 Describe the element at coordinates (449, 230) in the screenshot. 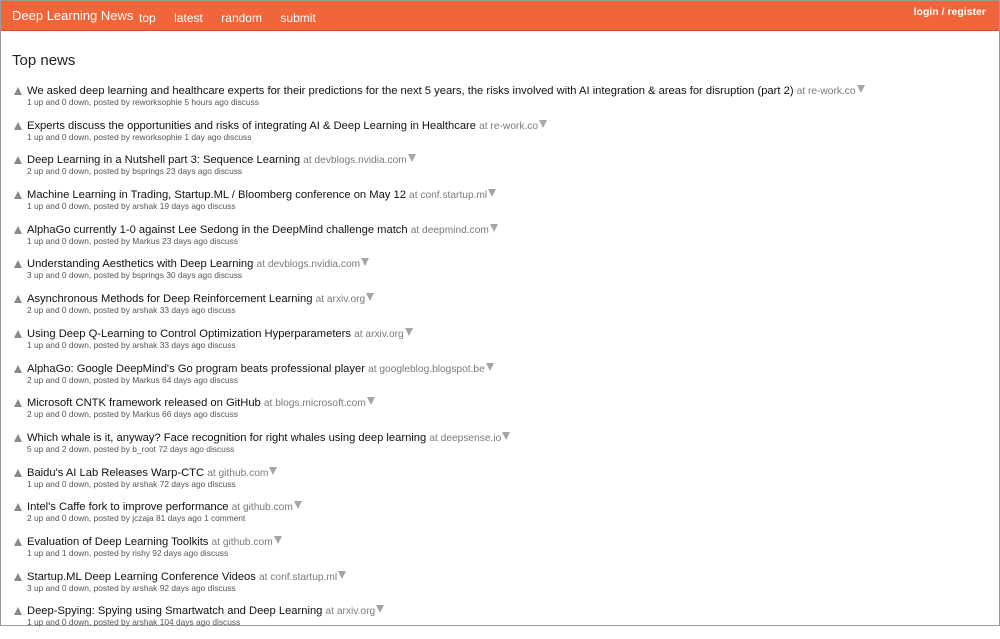

I see `news-domain: at deepmind.com` at that location.